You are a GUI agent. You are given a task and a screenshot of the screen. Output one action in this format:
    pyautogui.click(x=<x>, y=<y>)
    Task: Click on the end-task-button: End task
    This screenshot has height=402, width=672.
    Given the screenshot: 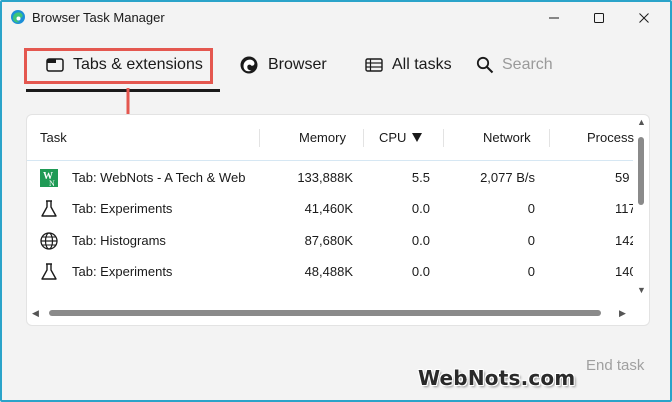 What is the action you would take?
    pyautogui.click(x=615, y=365)
    